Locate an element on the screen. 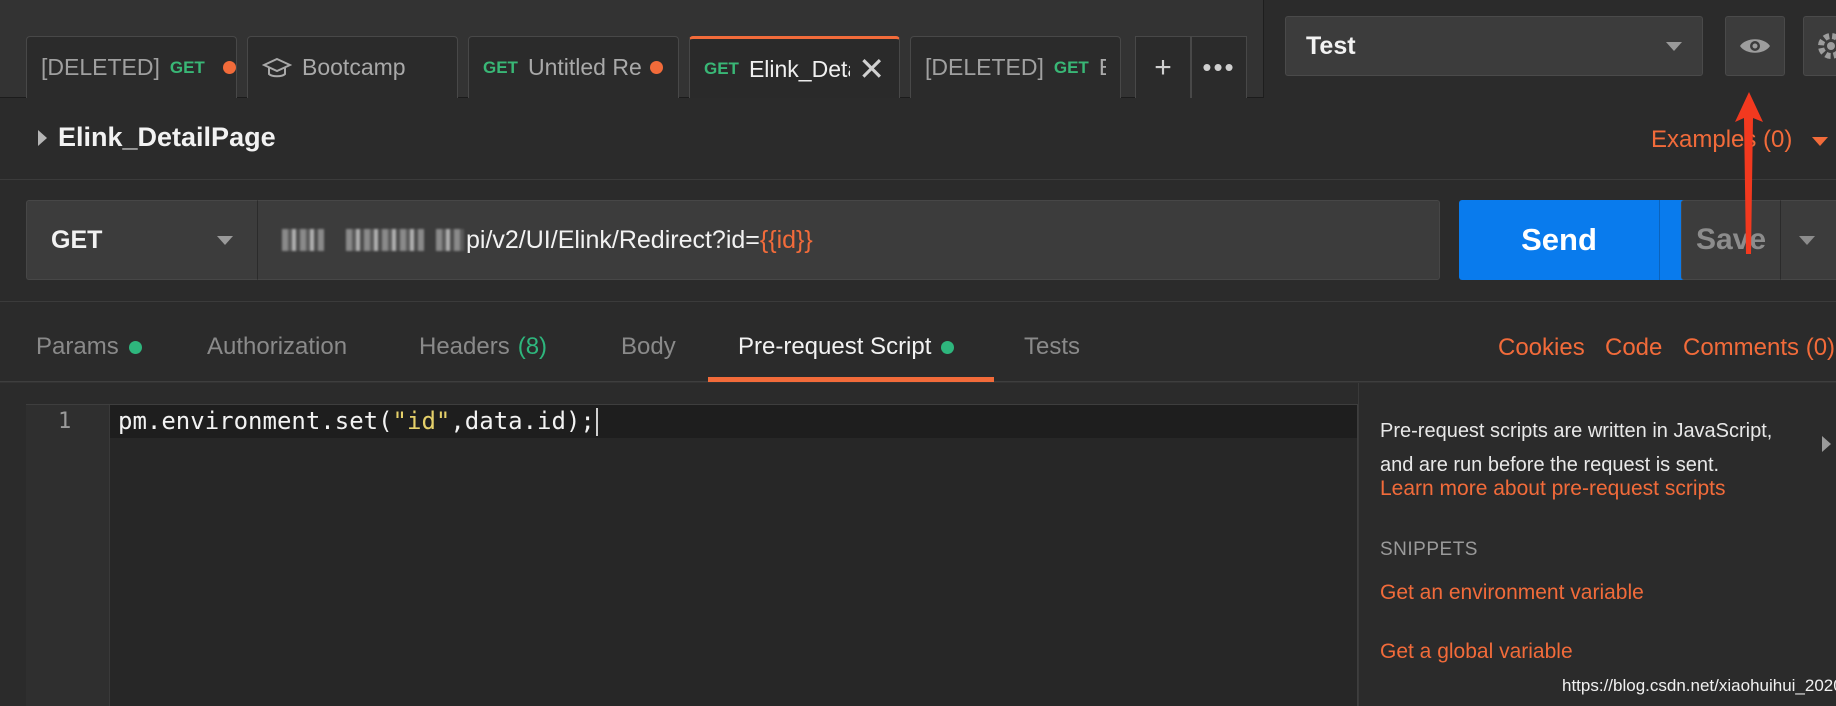 The width and height of the screenshot is (1836, 706). ellipsis-icon: ••• is located at coordinates (1219, 67).